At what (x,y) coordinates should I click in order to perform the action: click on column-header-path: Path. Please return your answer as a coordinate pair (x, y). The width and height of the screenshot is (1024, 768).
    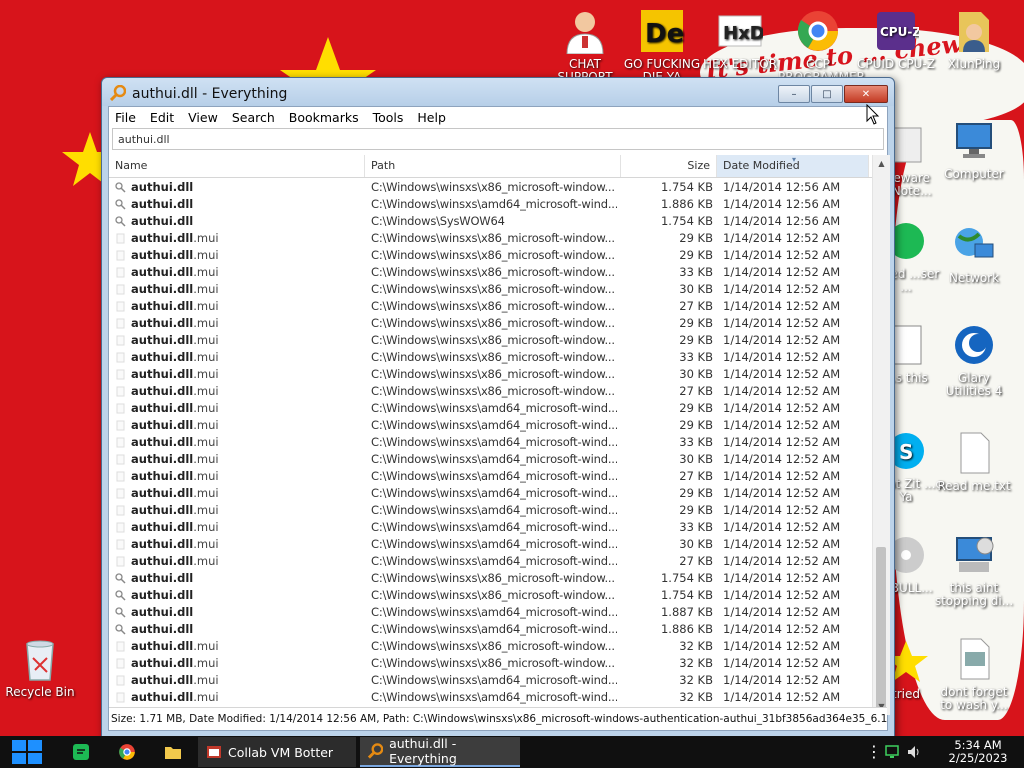
    Looking at the image, I should click on (493, 166).